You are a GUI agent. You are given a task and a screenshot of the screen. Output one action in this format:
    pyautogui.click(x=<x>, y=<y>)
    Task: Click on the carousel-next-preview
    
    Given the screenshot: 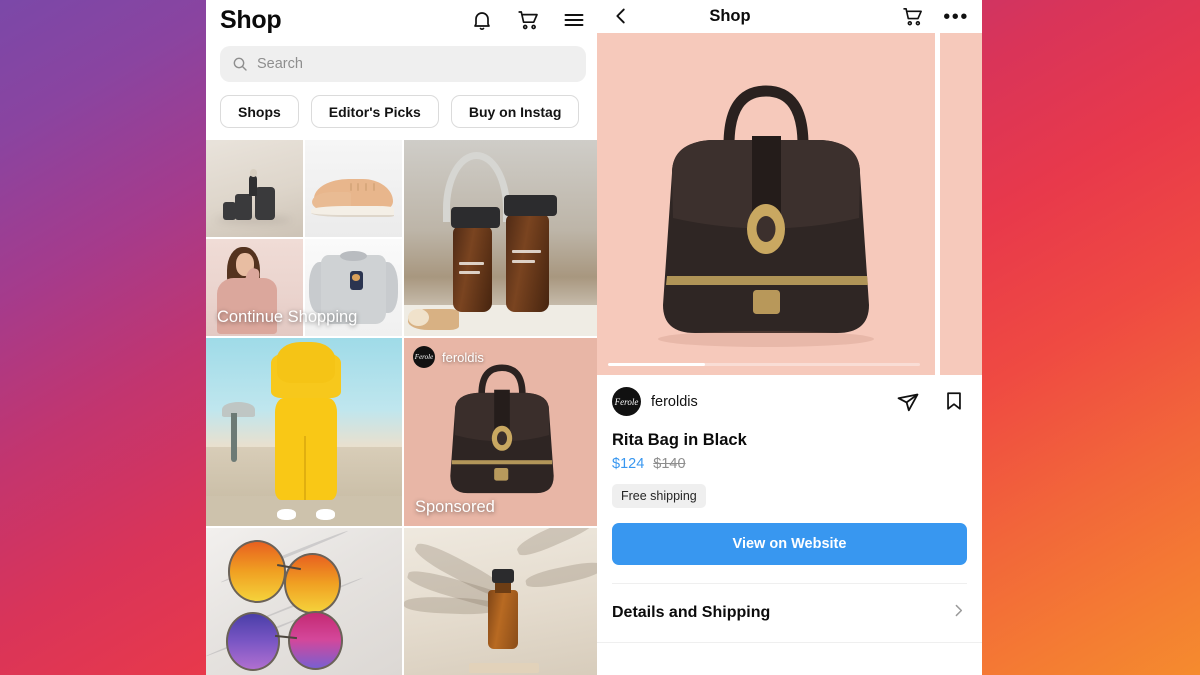 What is the action you would take?
    pyautogui.click(x=961, y=204)
    